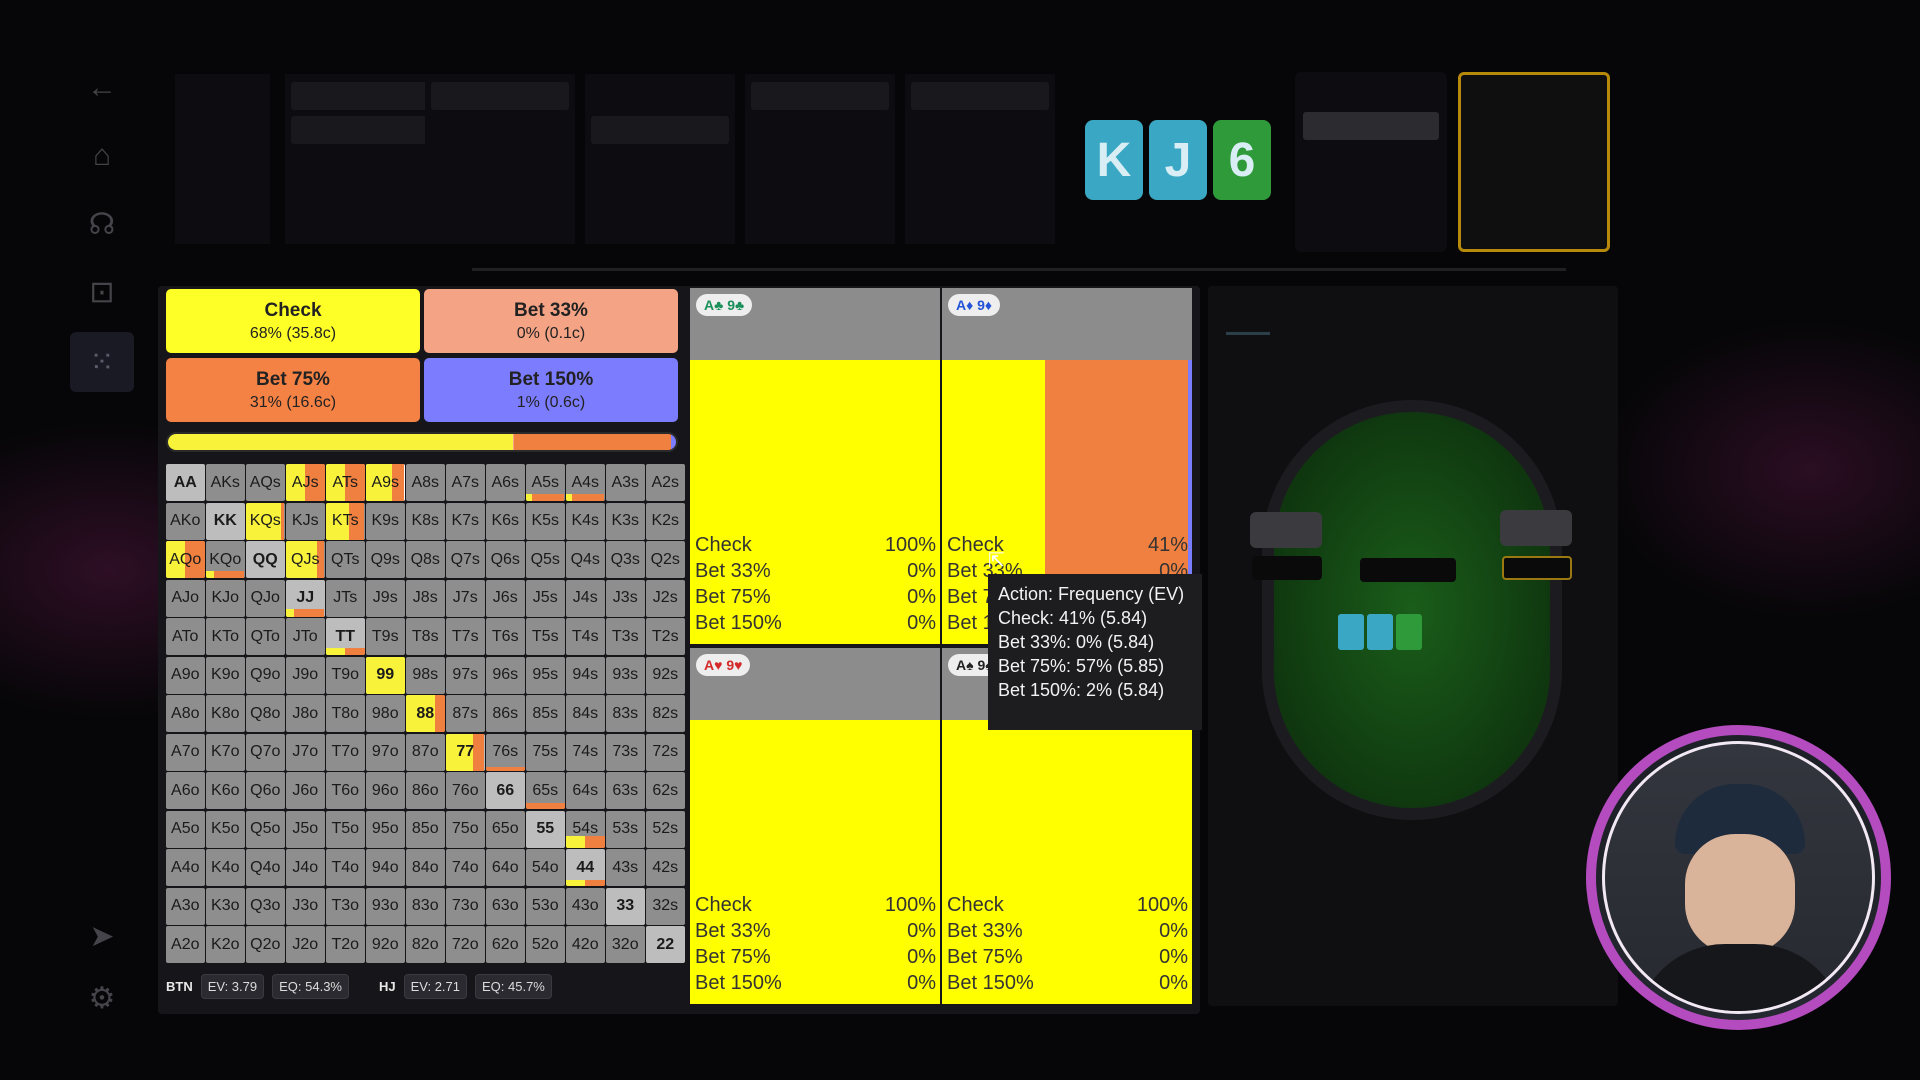 This screenshot has width=1920, height=1080. What do you see at coordinates (585, 482) in the screenshot?
I see `hand-cell: A4s` at bounding box center [585, 482].